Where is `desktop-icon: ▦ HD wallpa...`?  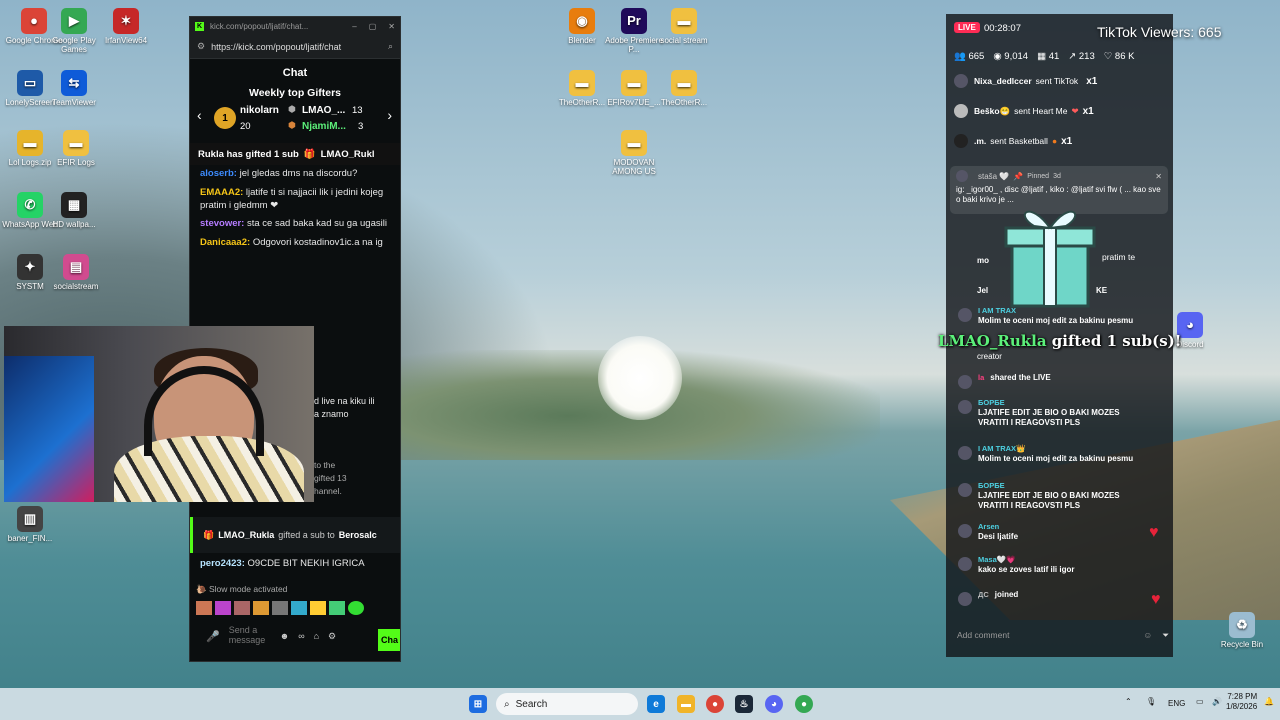 desktop-icon: ▦ HD wallpa... is located at coordinates (74, 211).